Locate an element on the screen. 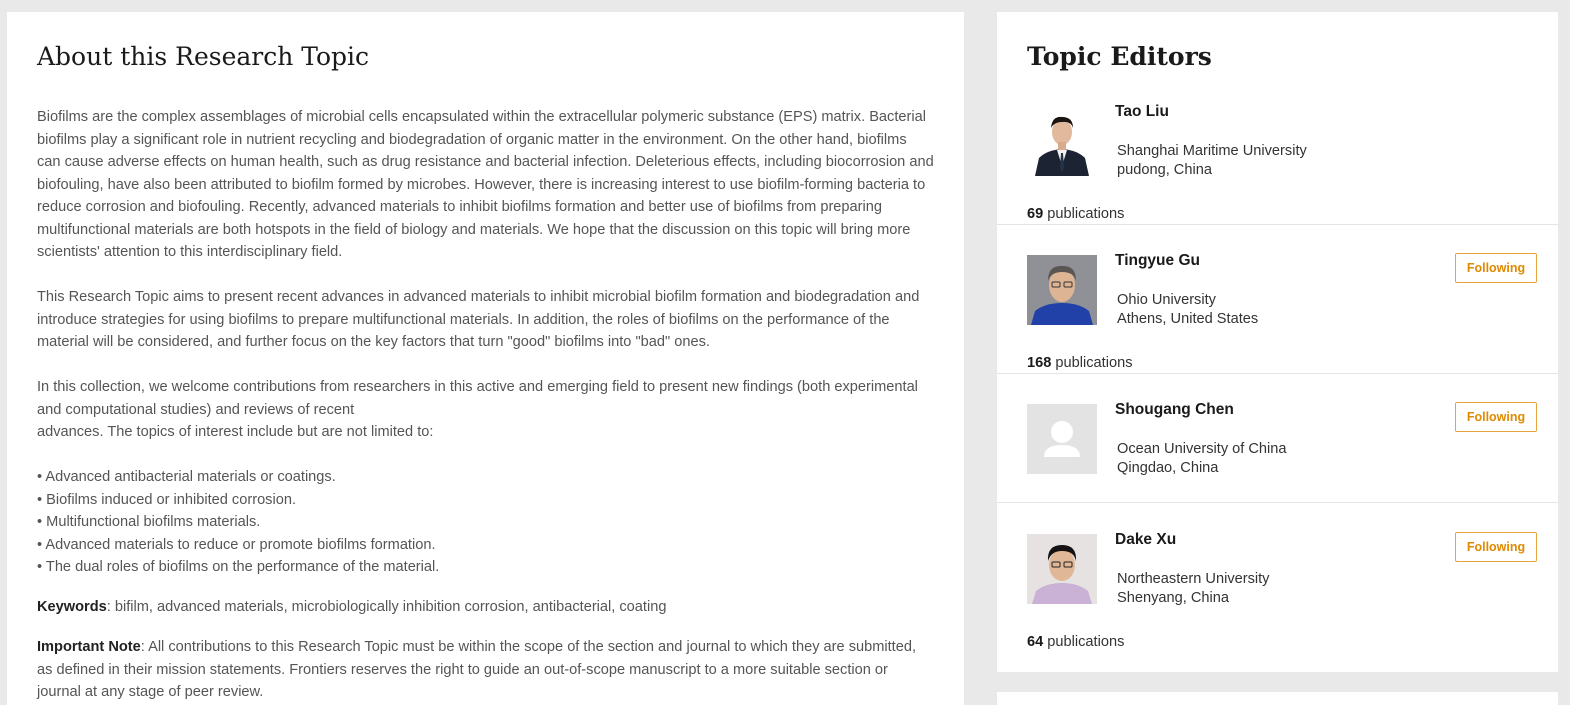 The width and height of the screenshot is (1570, 705). editor-location: Qingdao, China is located at coordinates (1168, 468).